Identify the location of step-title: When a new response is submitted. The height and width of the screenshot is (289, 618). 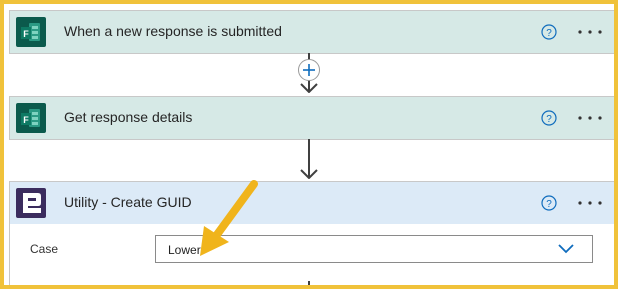
(173, 31).